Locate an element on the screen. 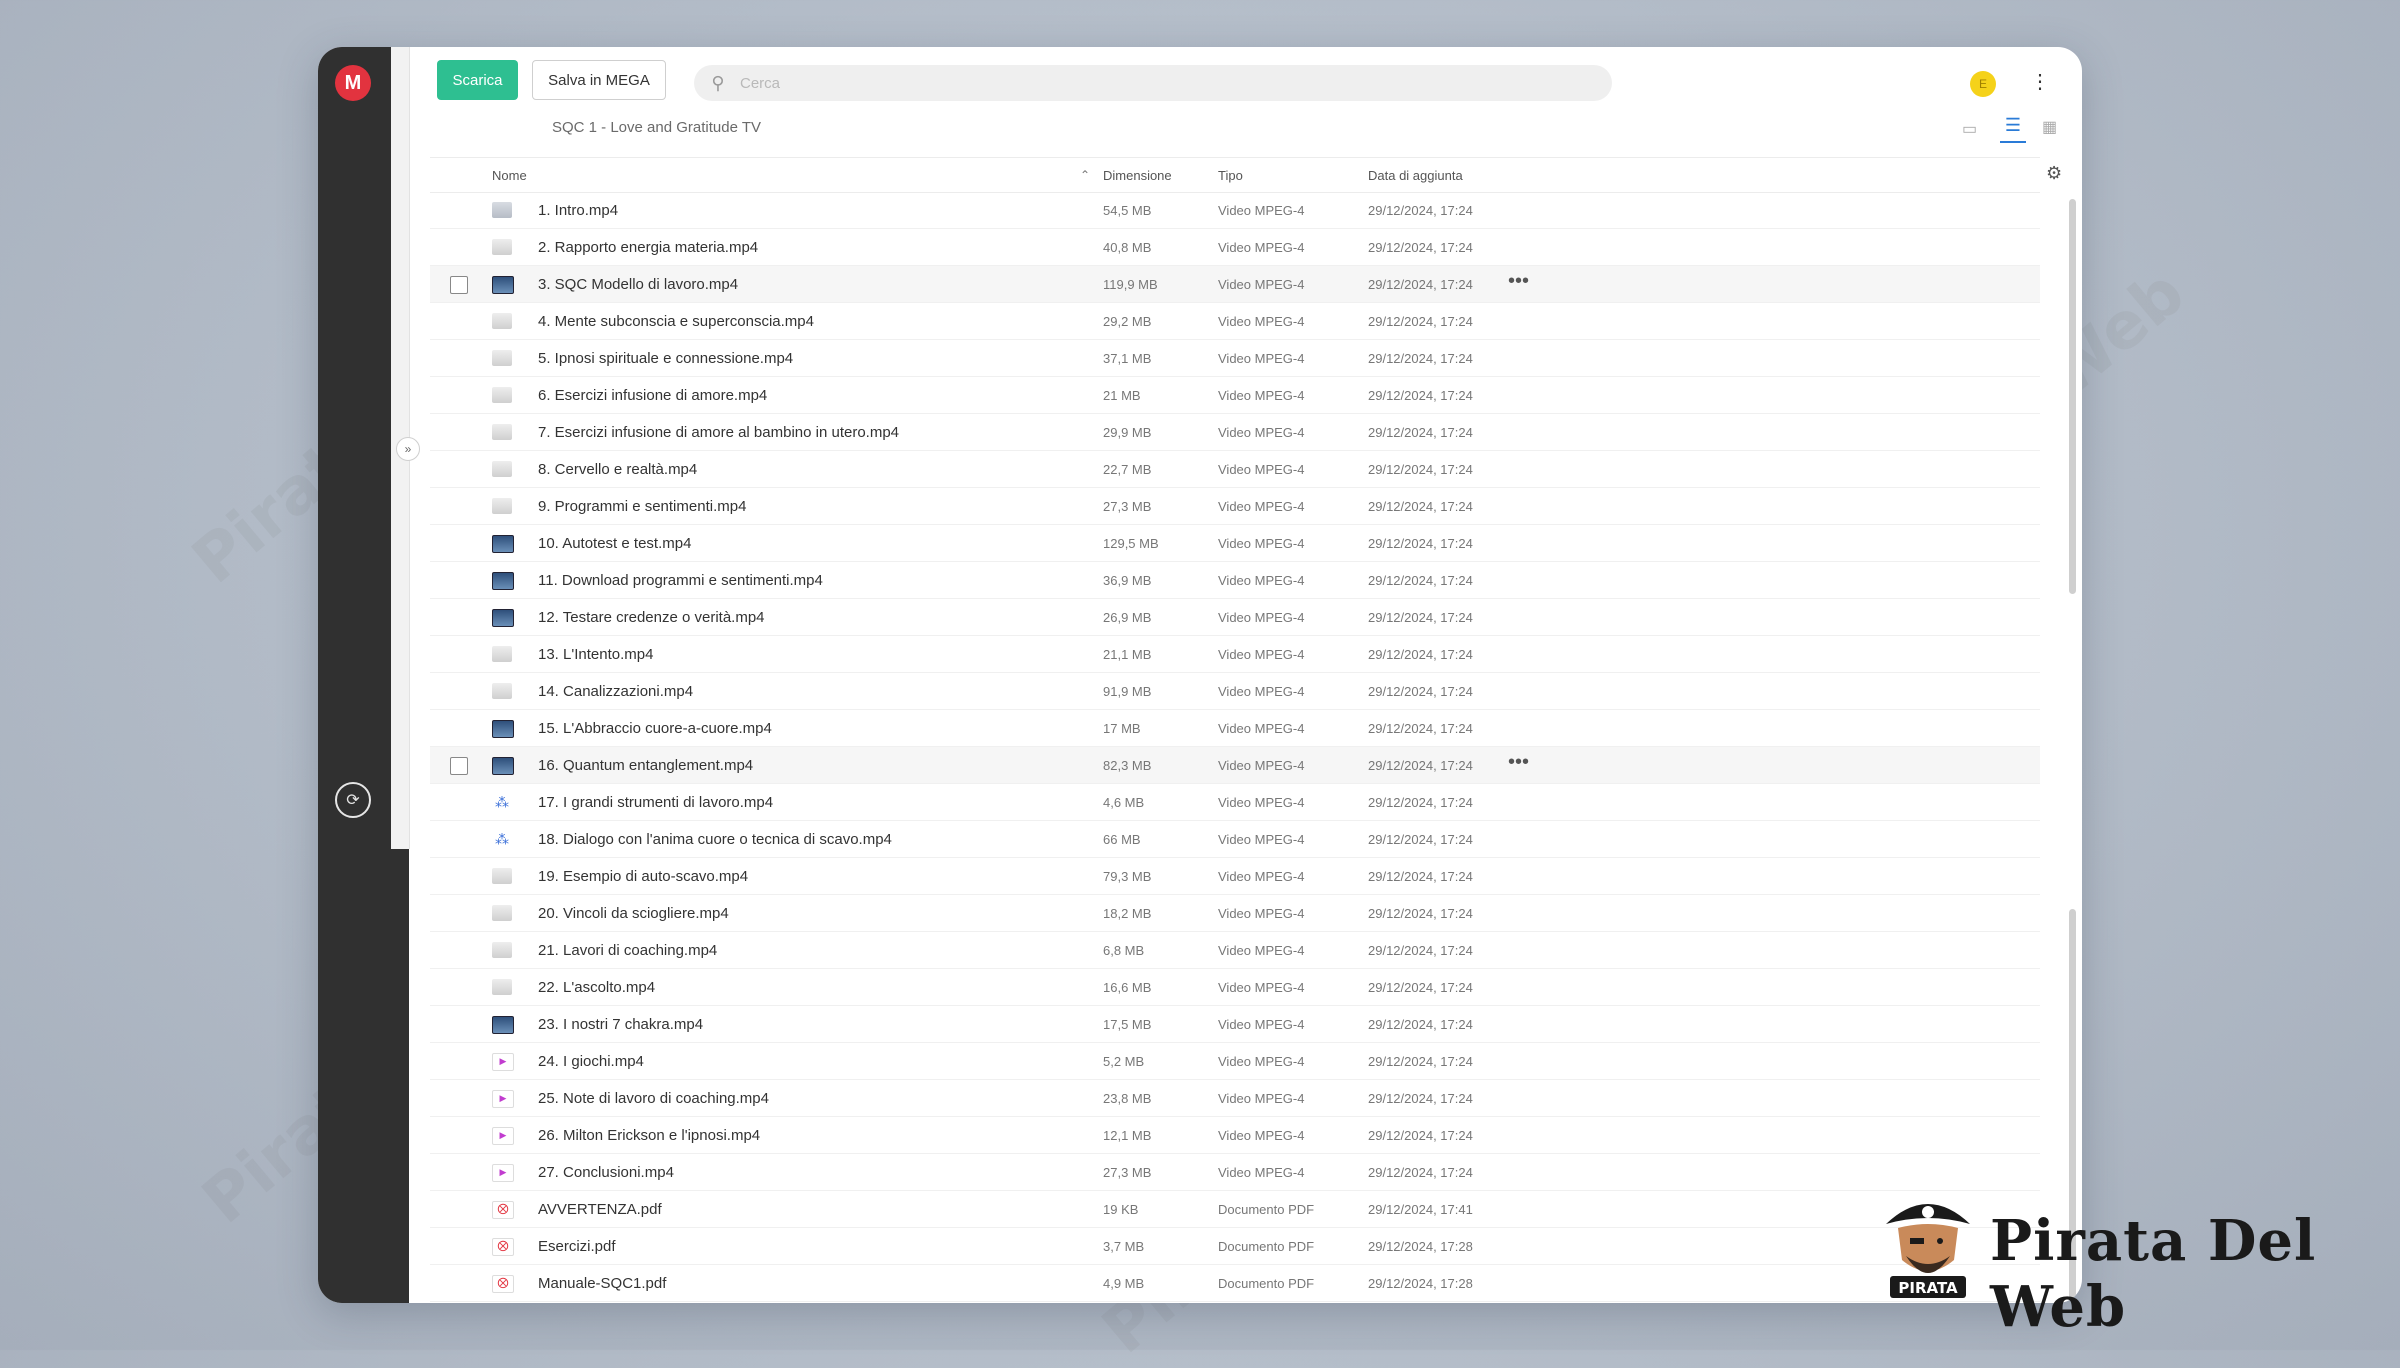 The width and height of the screenshot is (2400, 1368). sort-ascending-icon: ⌃ is located at coordinates (1085, 175).